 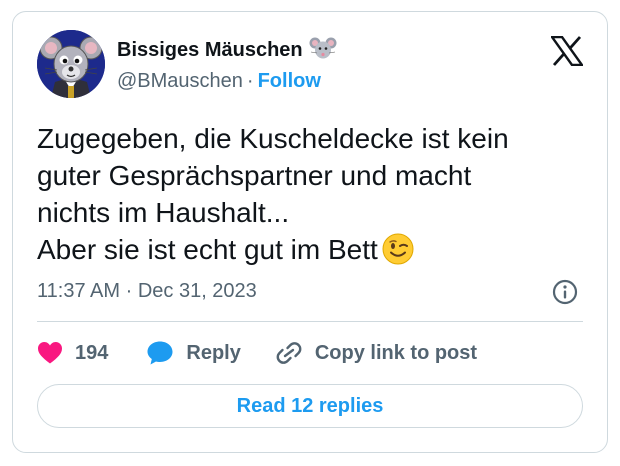 I want to click on mouse-face-icon, so click(x=323, y=51).